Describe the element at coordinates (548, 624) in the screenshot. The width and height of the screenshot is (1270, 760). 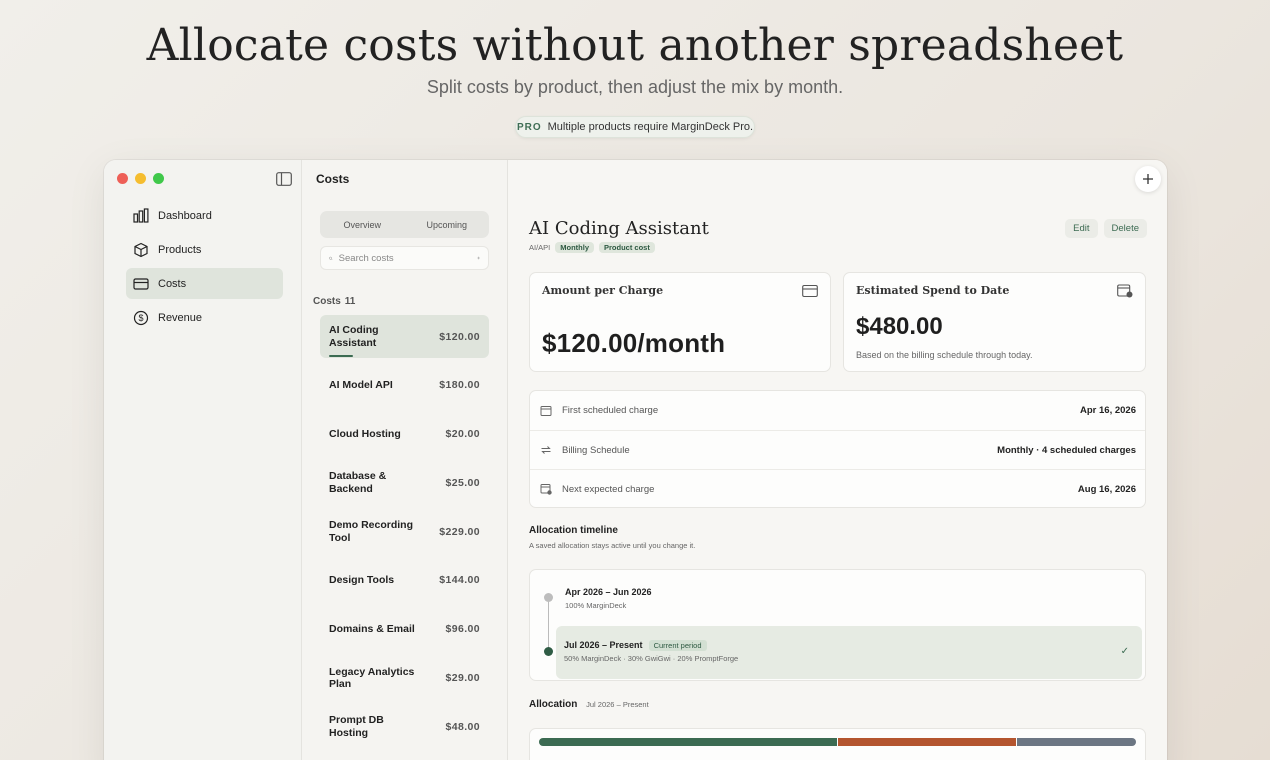
I see `timeline-connector` at that location.